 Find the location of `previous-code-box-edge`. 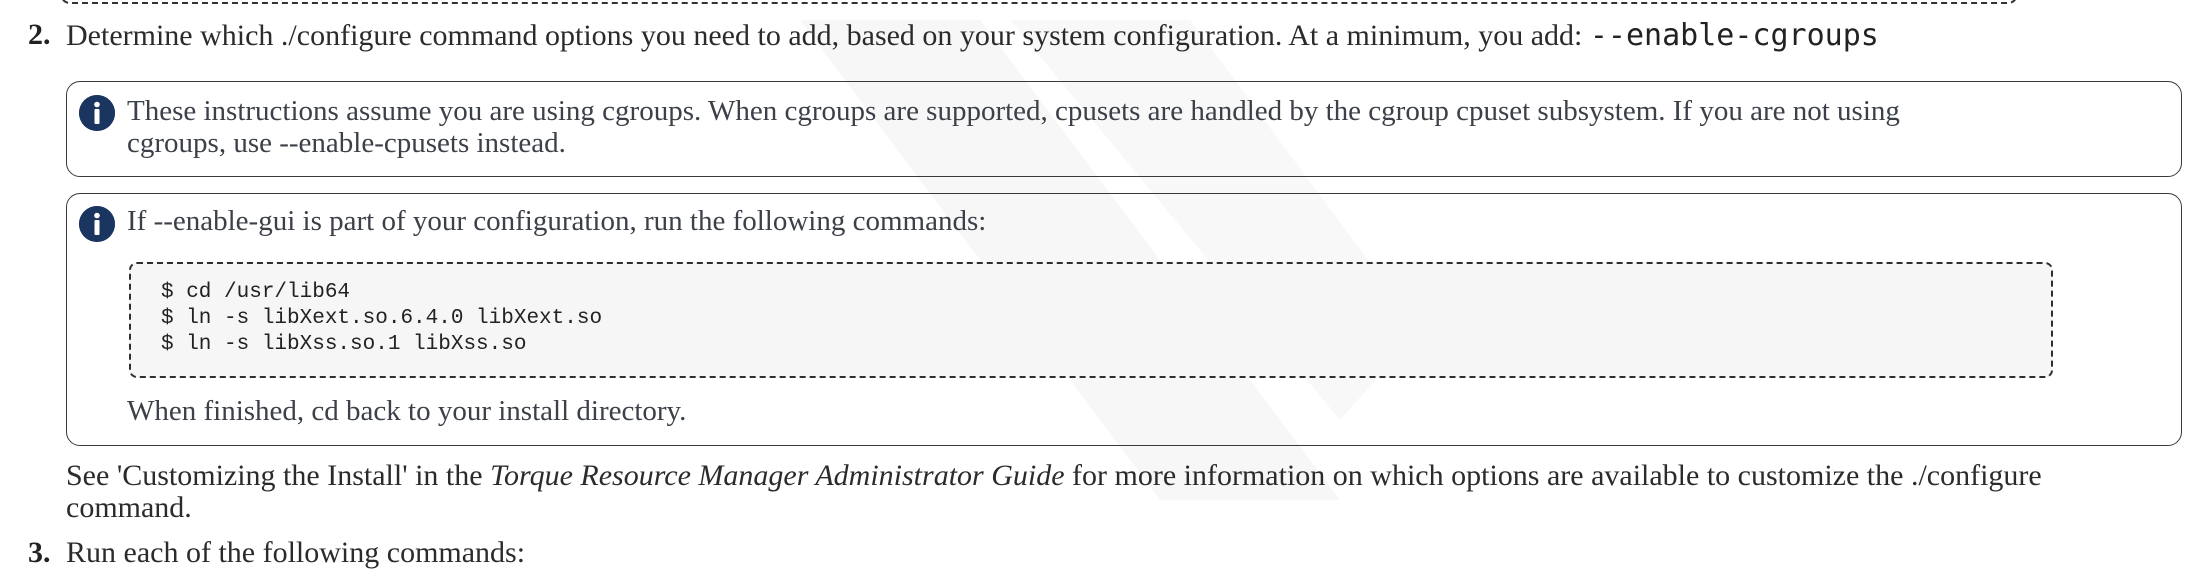

previous-code-box-edge is located at coordinates (1039, 2).